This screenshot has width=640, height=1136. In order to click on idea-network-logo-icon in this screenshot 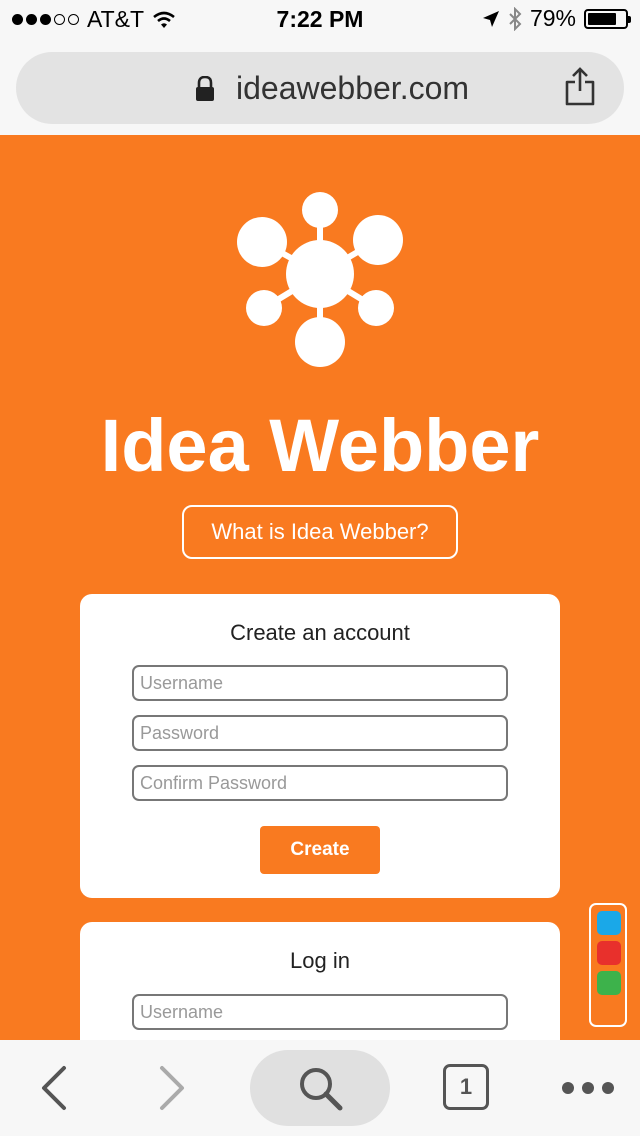, I will do `click(320, 279)`.